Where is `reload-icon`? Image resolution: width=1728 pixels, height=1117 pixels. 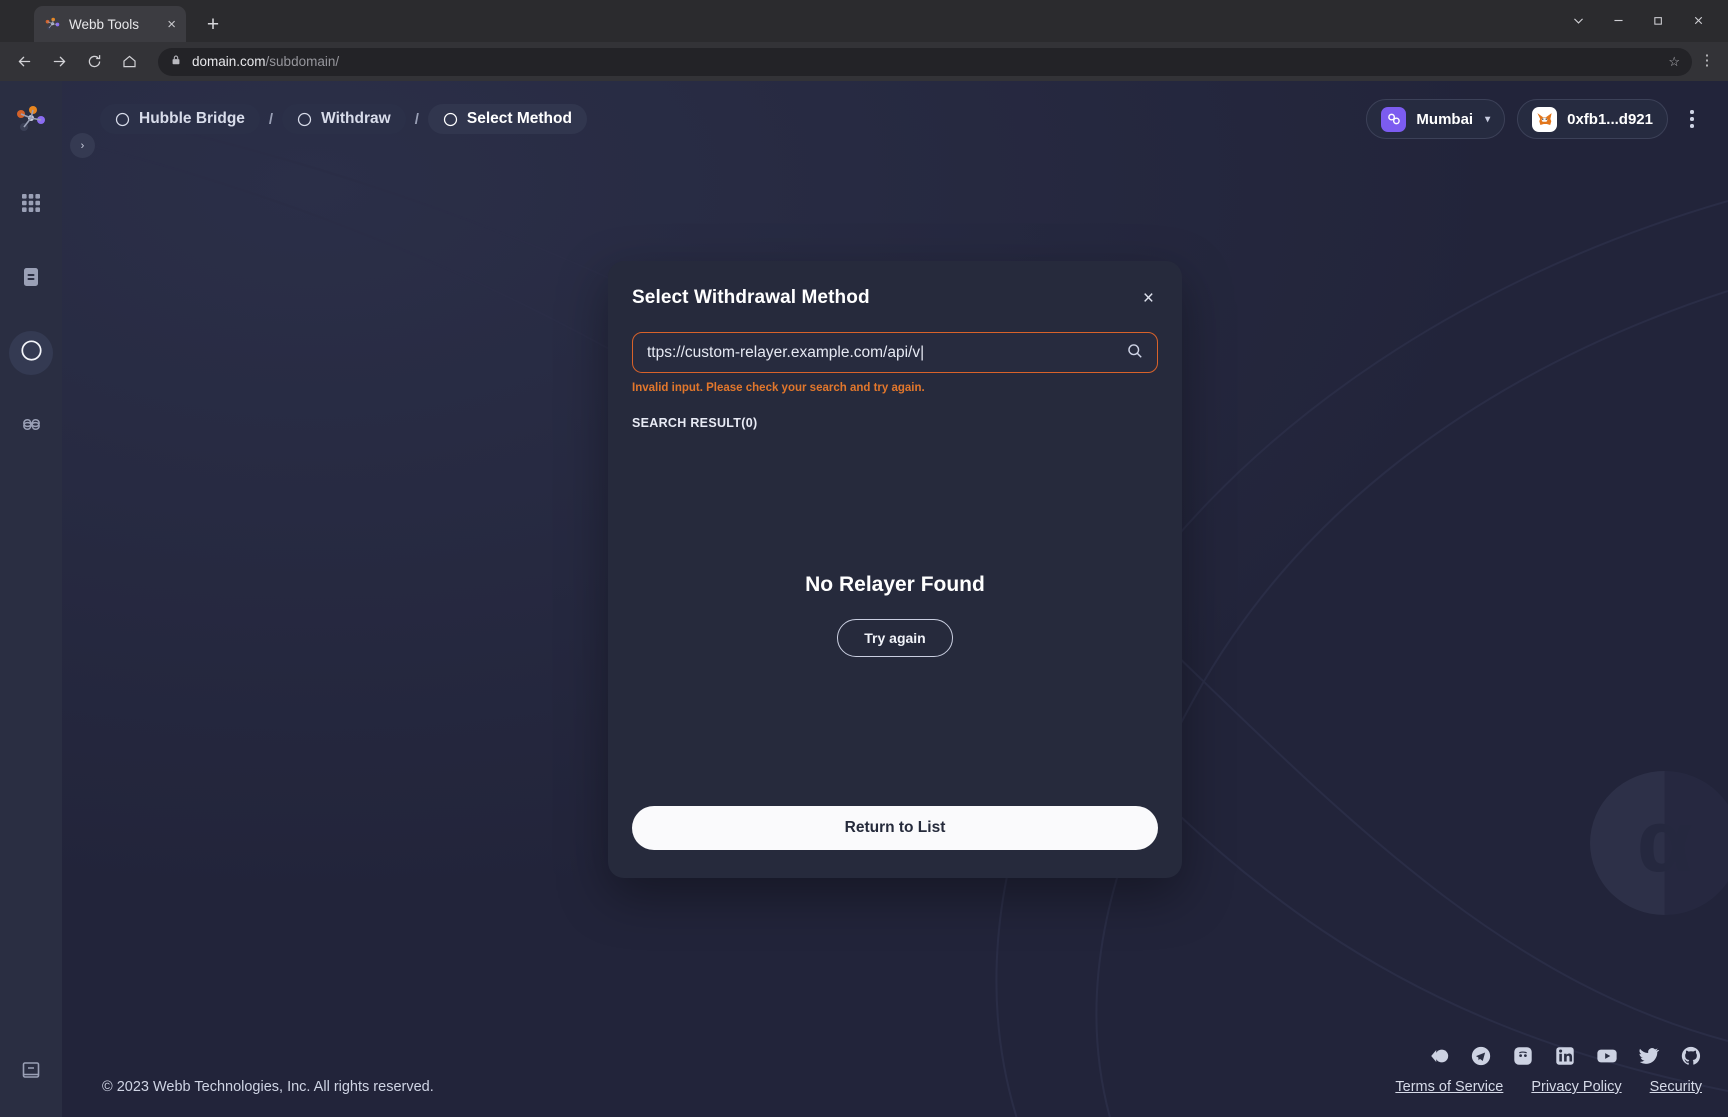 reload-icon is located at coordinates (94, 61).